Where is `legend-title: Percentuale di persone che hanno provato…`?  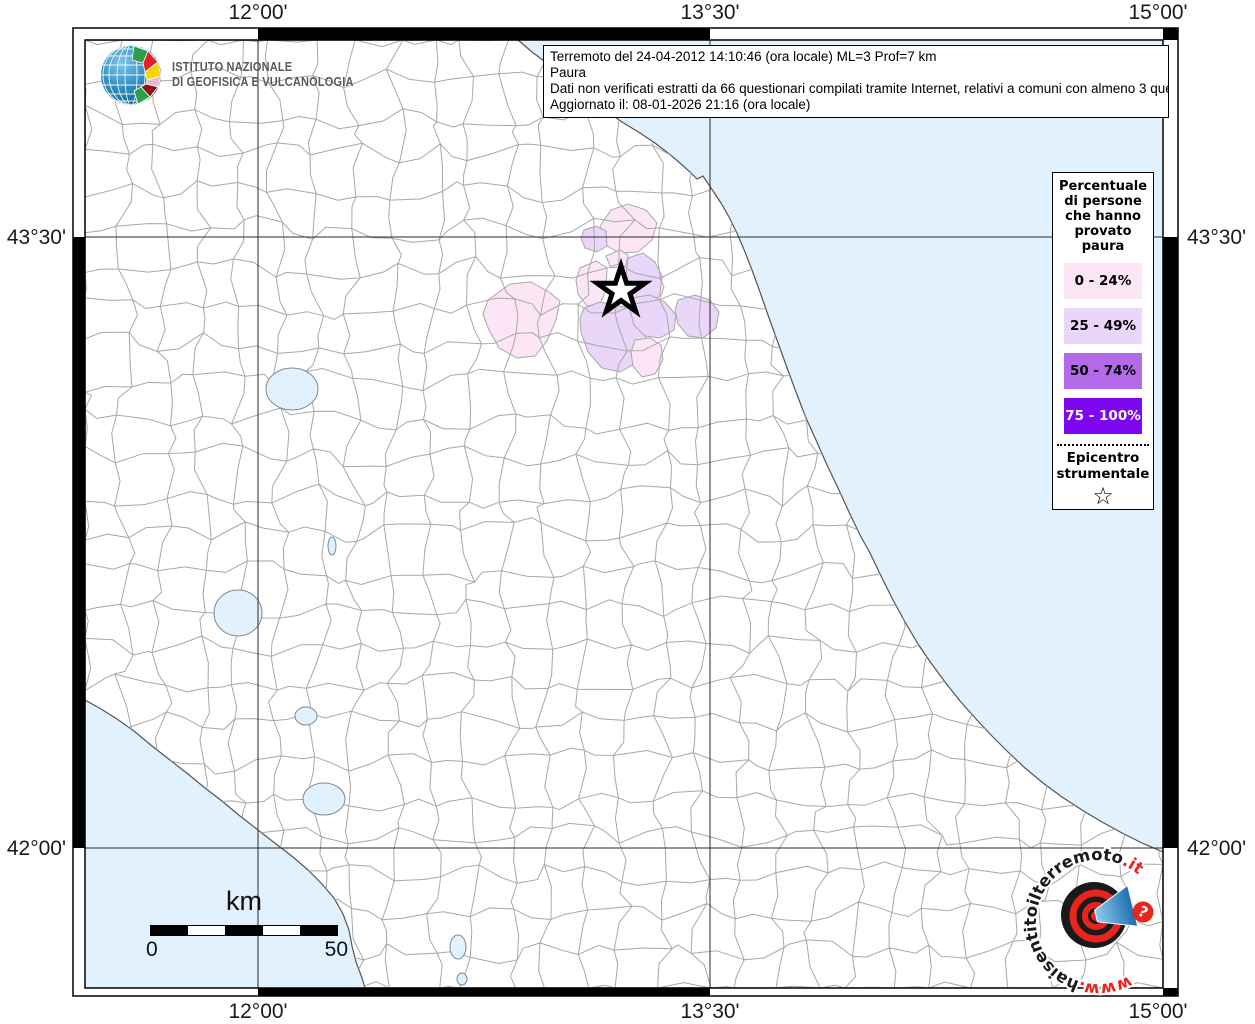
legend-title: Percentuale di persone che hanno provato… is located at coordinates (1103, 216).